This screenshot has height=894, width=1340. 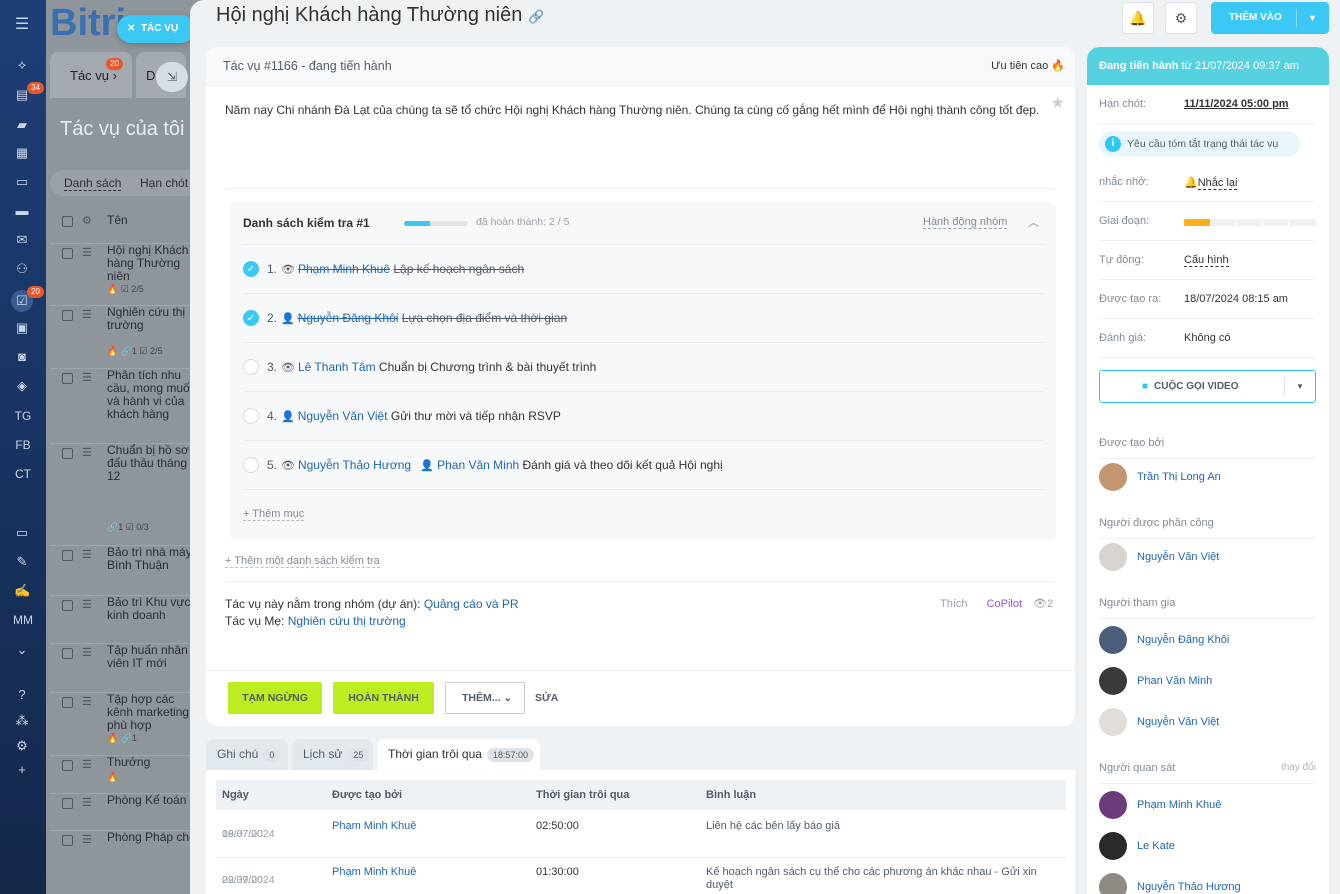 I want to click on group-link: Quảng cáo và PR, so click(x=471, y=604).